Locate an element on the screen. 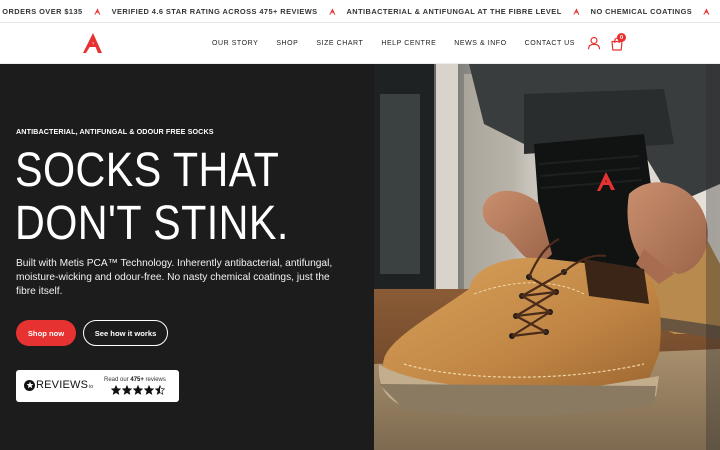 This screenshot has height=450, width=720. hero-headline: SOCKS THAT DON'T STINK. is located at coordinates (165, 197).